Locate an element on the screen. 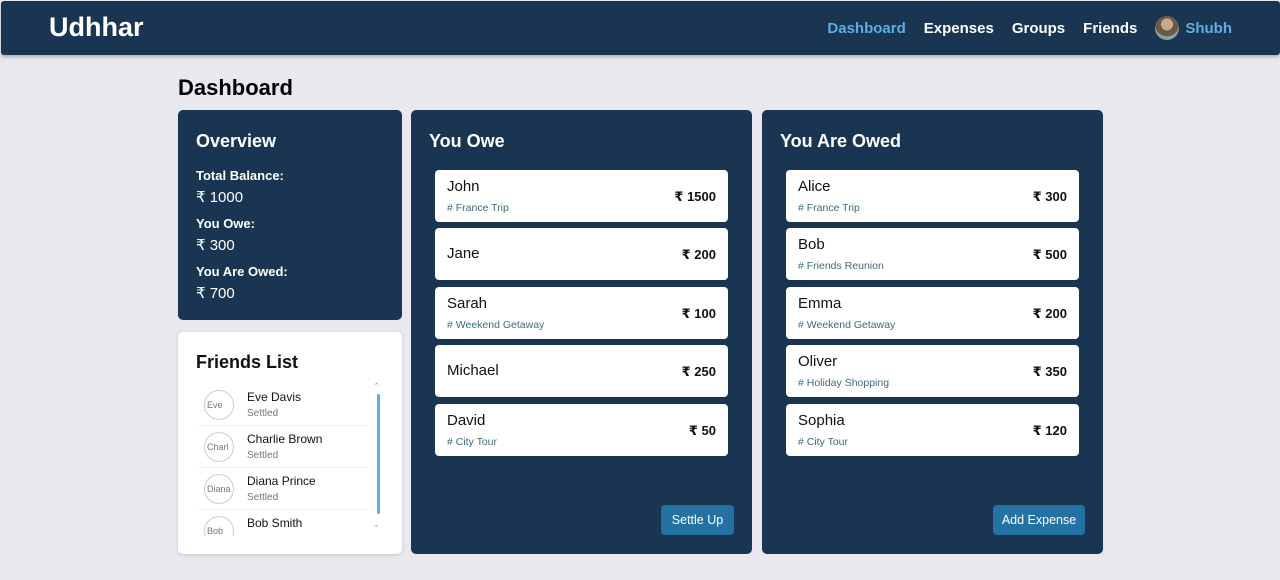  credit-item: Oliver # Holiday Shopping ₹ 350 is located at coordinates (932, 371).